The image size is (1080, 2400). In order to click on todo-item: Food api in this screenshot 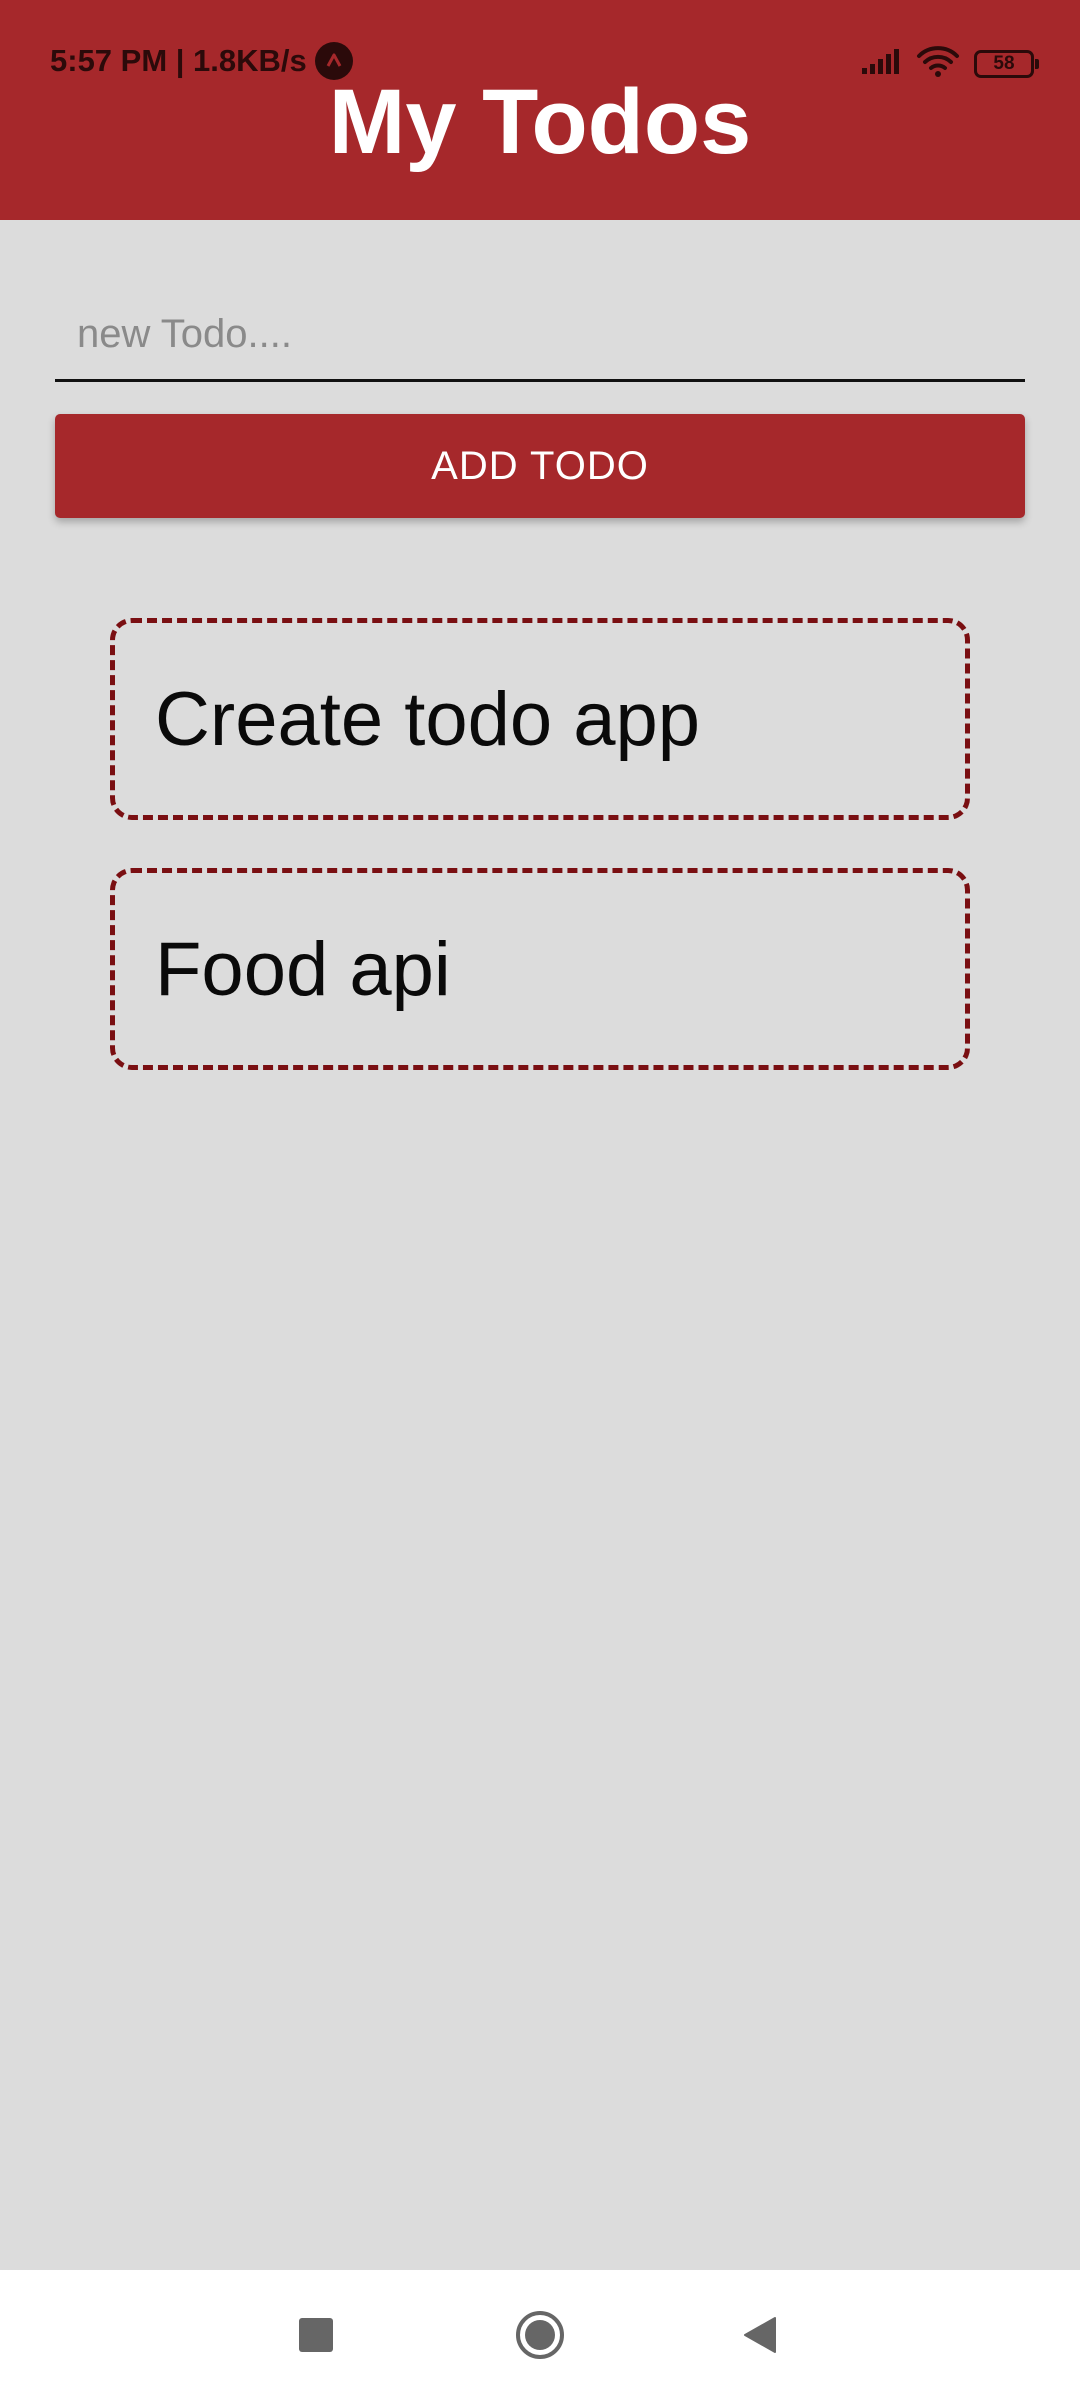, I will do `click(540, 969)`.